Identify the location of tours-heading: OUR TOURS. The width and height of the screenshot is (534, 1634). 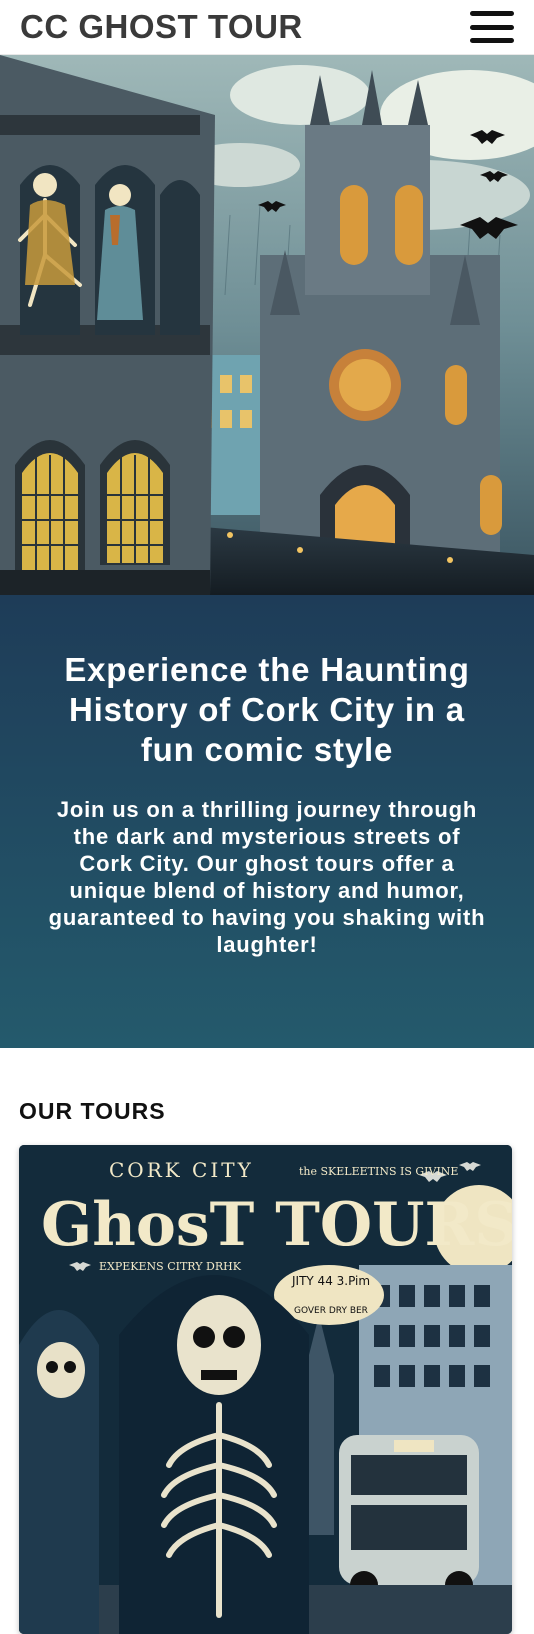
(92, 1111).